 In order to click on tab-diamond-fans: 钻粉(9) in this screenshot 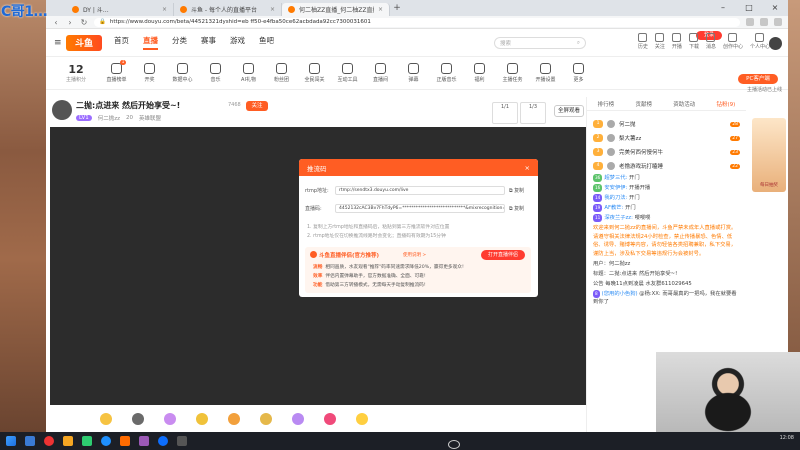, I will do `click(726, 104)`.